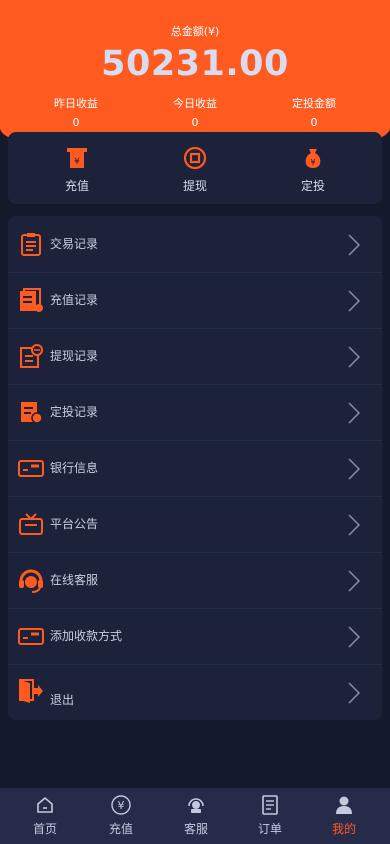 The width and height of the screenshot is (390, 844). What do you see at coordinates (343, 829) in the screenshot?
I see `tab-label: 我的` at bounding box center [343, 829].